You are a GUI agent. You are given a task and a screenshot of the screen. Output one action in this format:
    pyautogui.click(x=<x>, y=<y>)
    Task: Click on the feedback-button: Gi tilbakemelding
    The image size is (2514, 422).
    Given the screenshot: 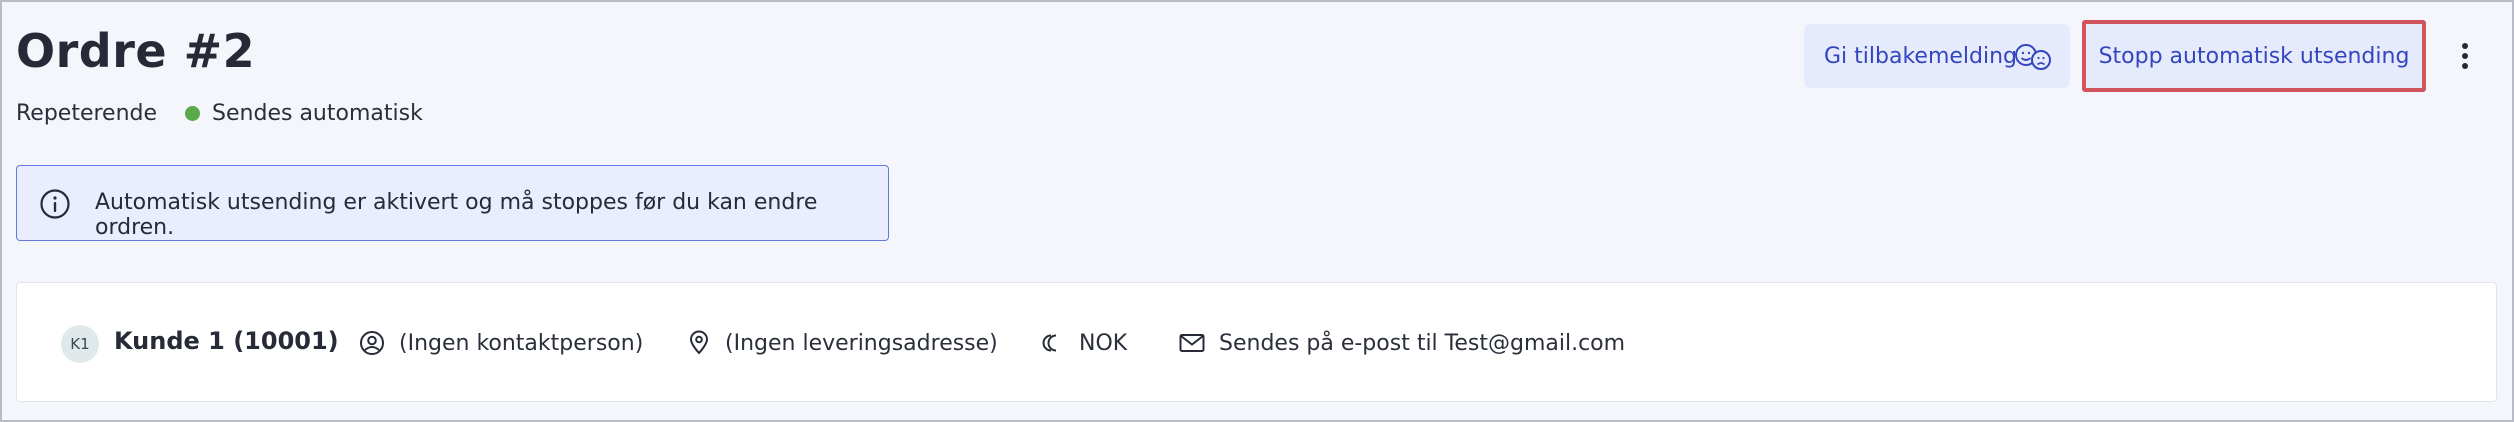 What is the action you would take?
    pyautogui.click(x=1937, y=56)
    